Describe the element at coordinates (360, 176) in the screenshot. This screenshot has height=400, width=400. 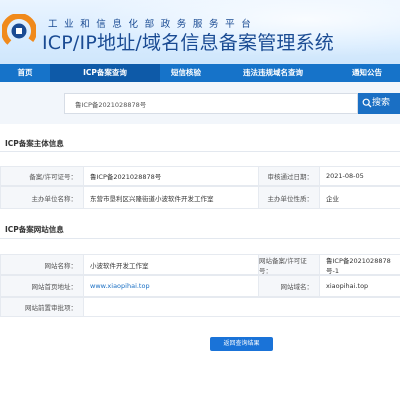
I see `field-value: 2021-08-05` at that location.